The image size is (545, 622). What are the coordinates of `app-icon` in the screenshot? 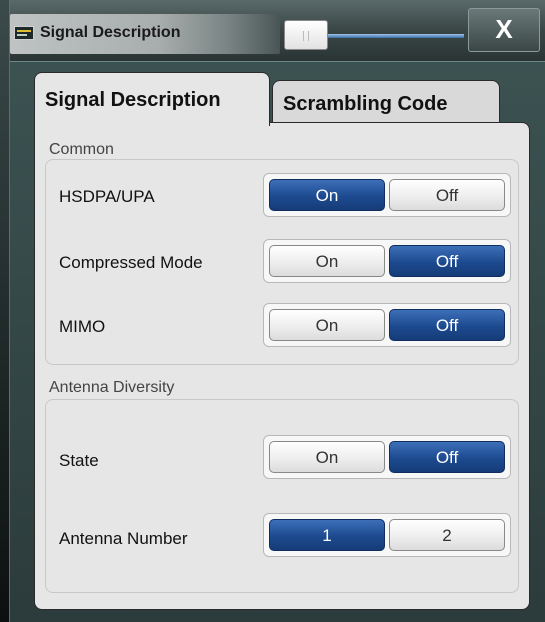 It's located at (24, 33).